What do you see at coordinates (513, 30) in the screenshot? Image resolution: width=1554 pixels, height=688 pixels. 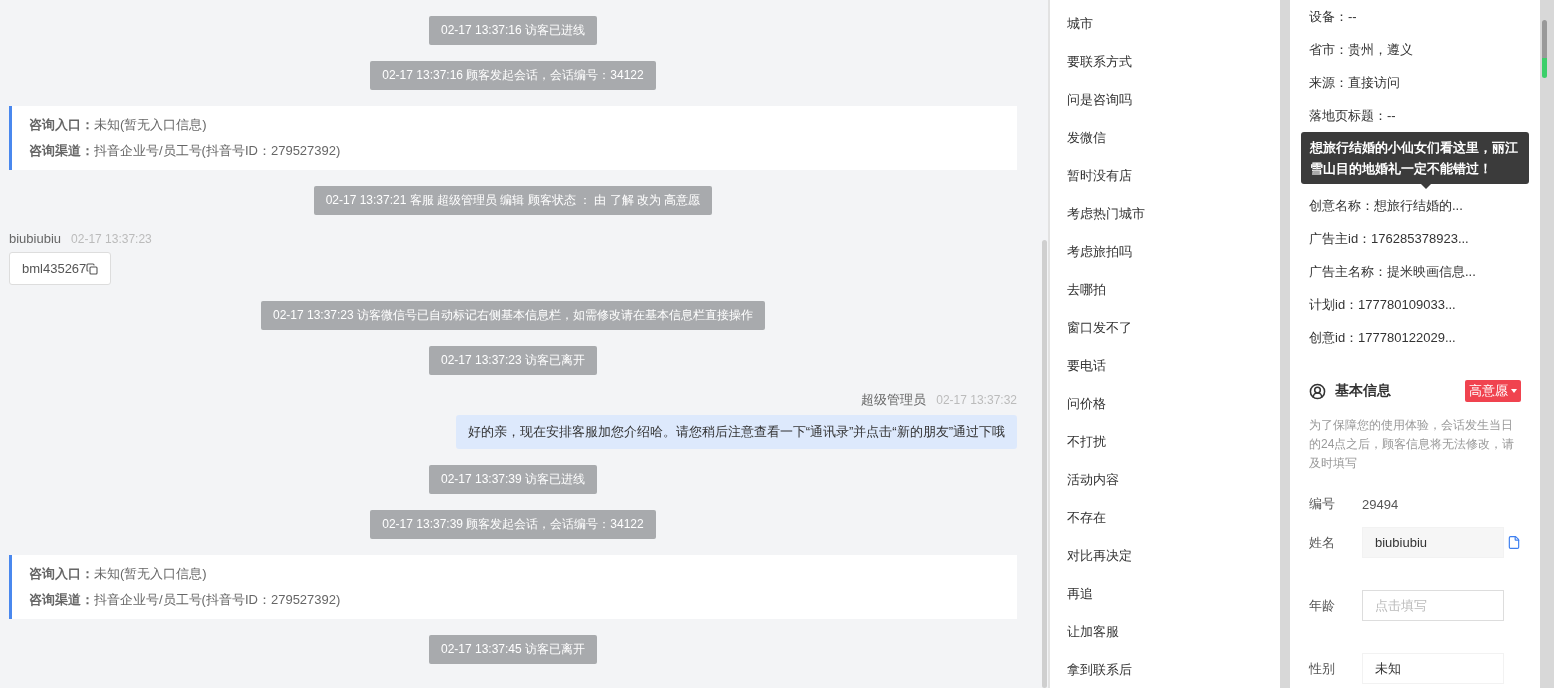 I see `system-notice: 02-17 13:37:16 访客已进线` at bounding box center [513, 30].